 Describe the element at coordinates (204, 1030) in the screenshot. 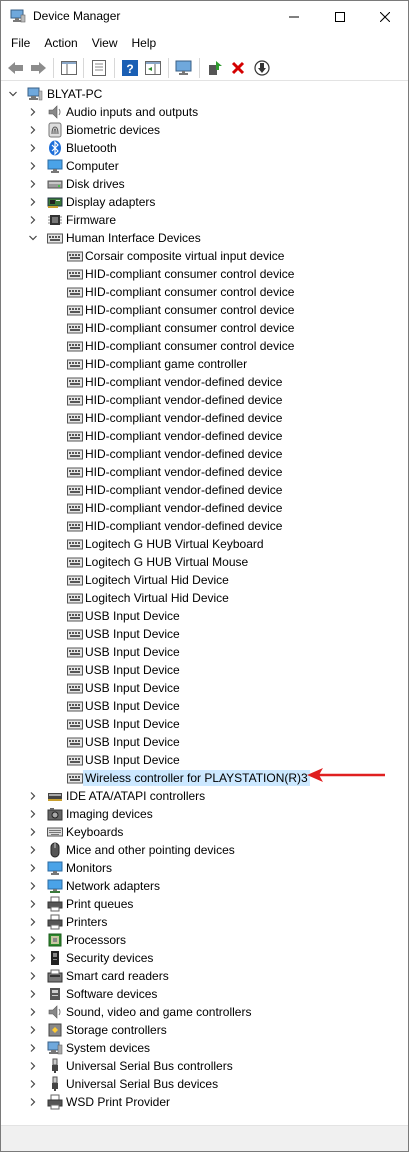

I see `tree-category-node: Storage controllers` at that location.